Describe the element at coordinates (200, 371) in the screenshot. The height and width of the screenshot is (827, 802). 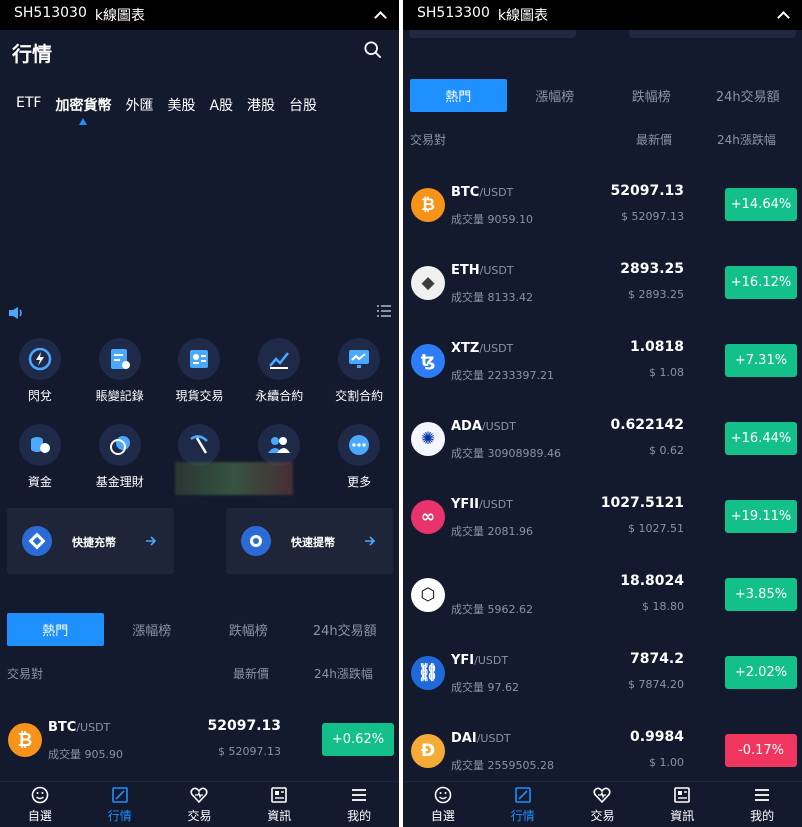
I see `feature-spot-trading: 現貨交易` at that location.